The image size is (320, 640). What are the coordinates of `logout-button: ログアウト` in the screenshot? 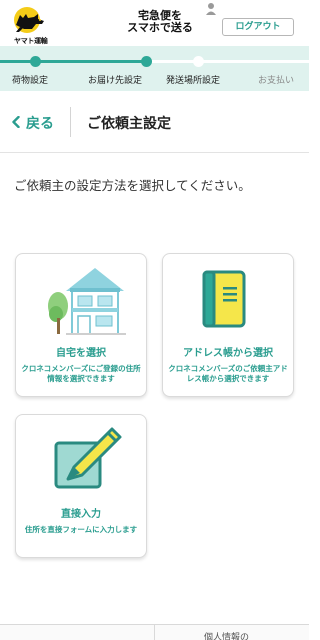 It's located at (258, 27).